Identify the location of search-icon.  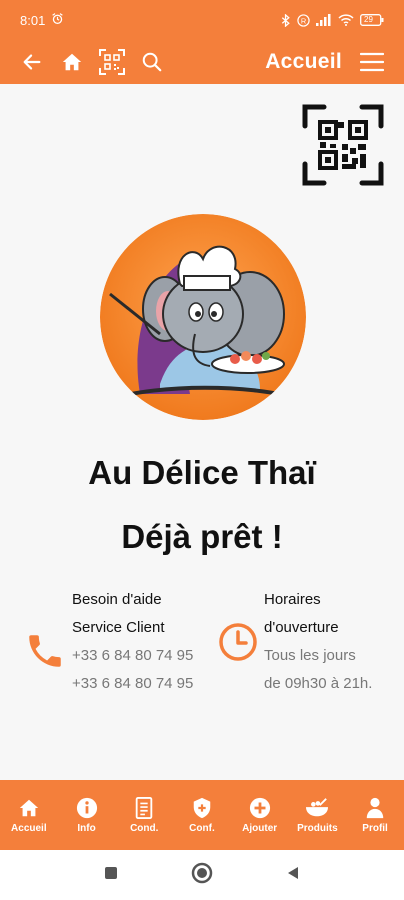
(152, 62).